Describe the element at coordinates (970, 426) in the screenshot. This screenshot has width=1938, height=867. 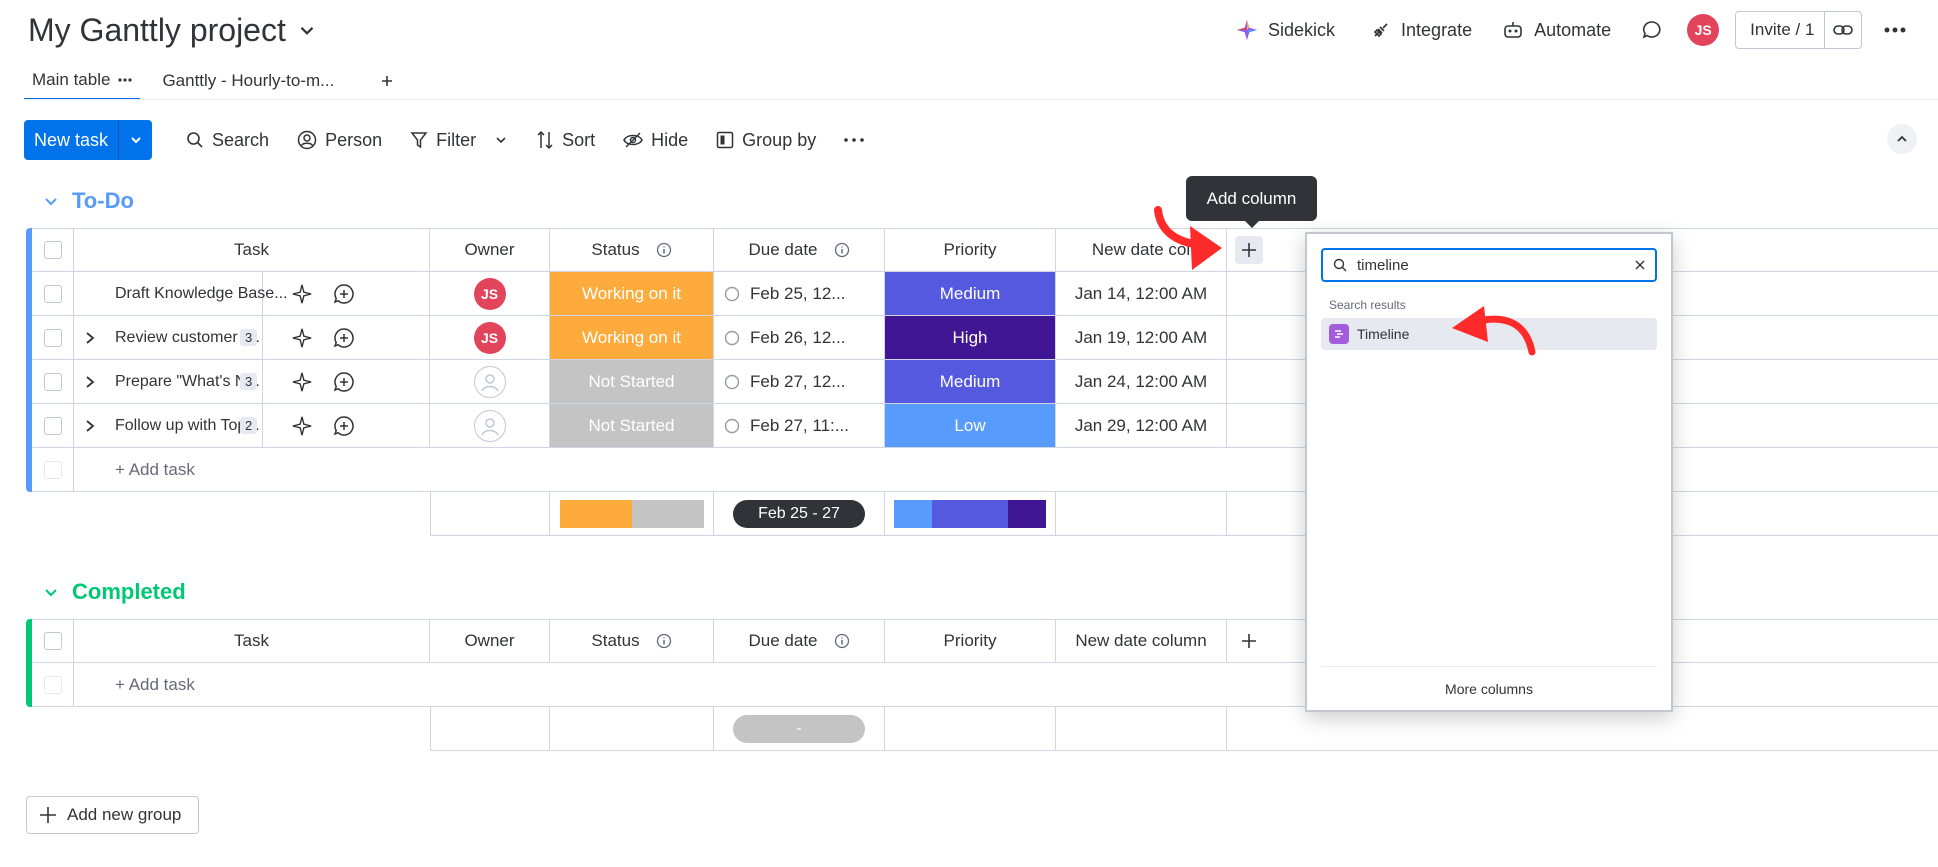
I see `priority-cell: Low` at that location.